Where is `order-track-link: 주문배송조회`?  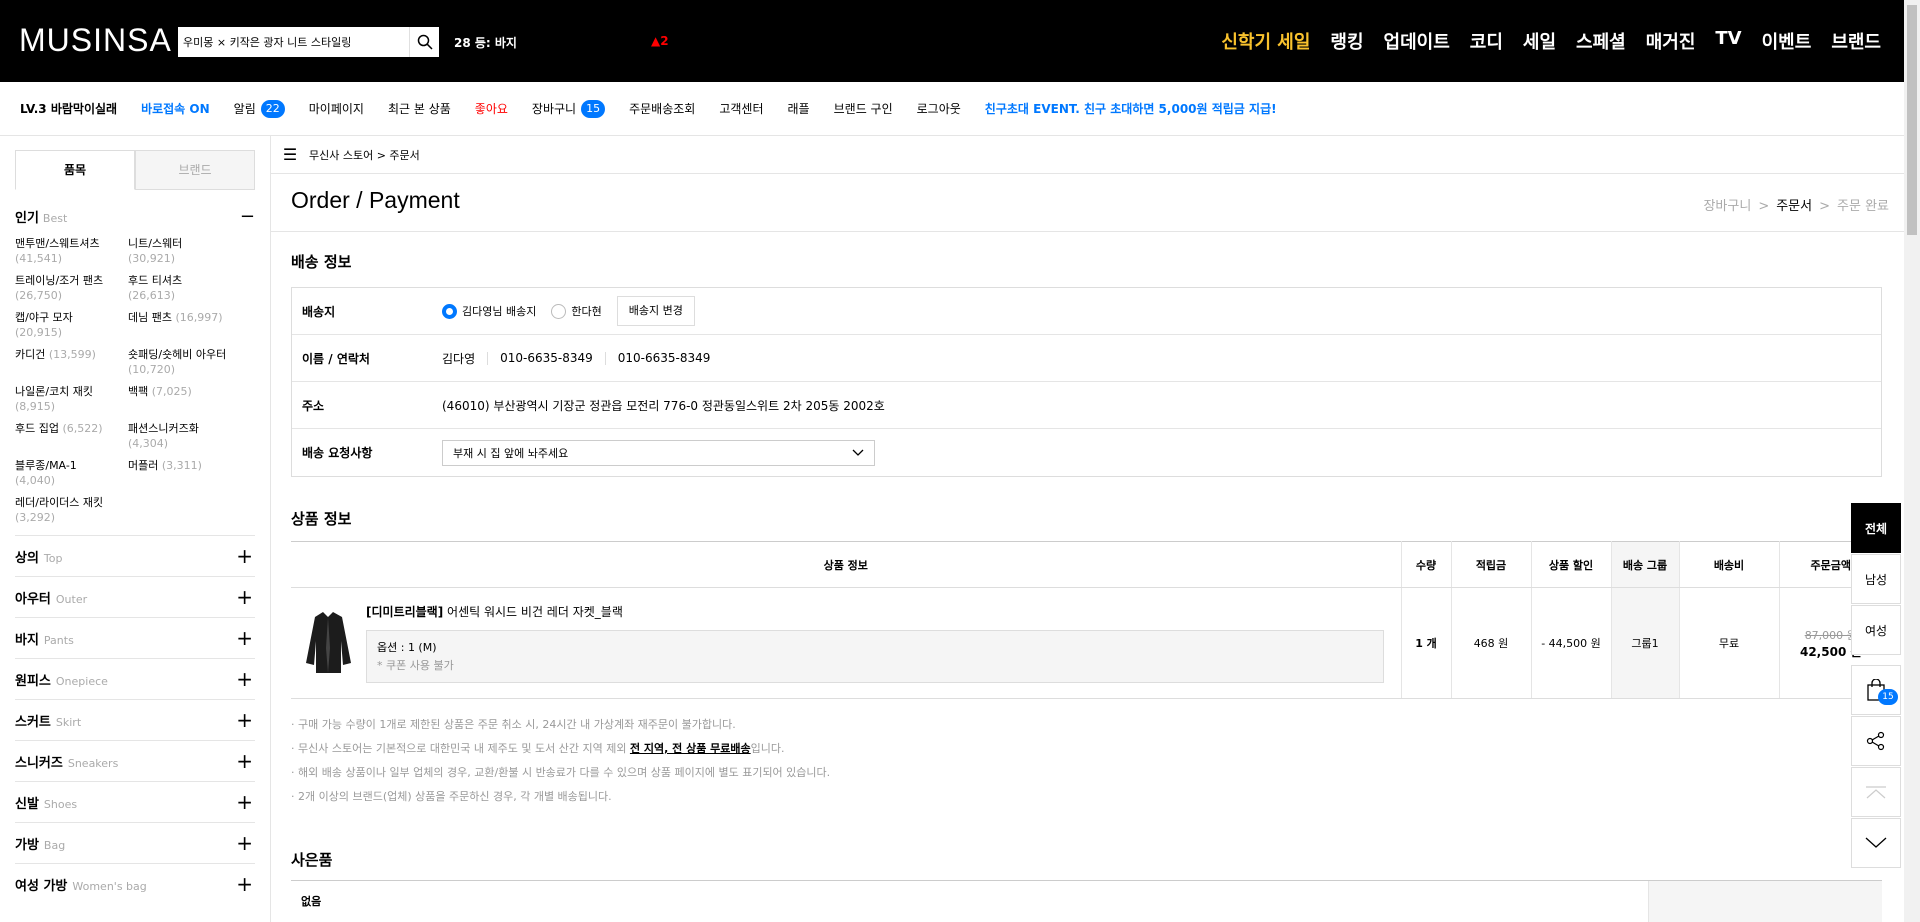
order-track-link: 주문배송조회 is located at coordinates (662, 108).